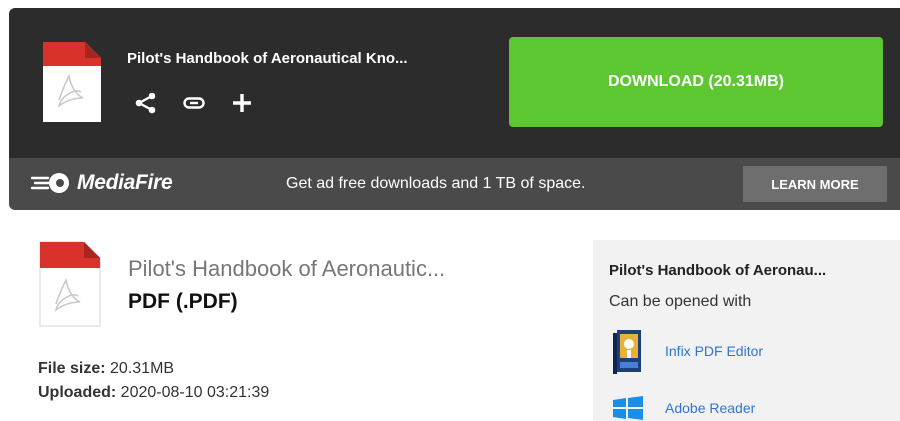  What do you see at coordinates (628, 408) in the screenshot?
I see `windows-icon` at bounding box center [628, 408].